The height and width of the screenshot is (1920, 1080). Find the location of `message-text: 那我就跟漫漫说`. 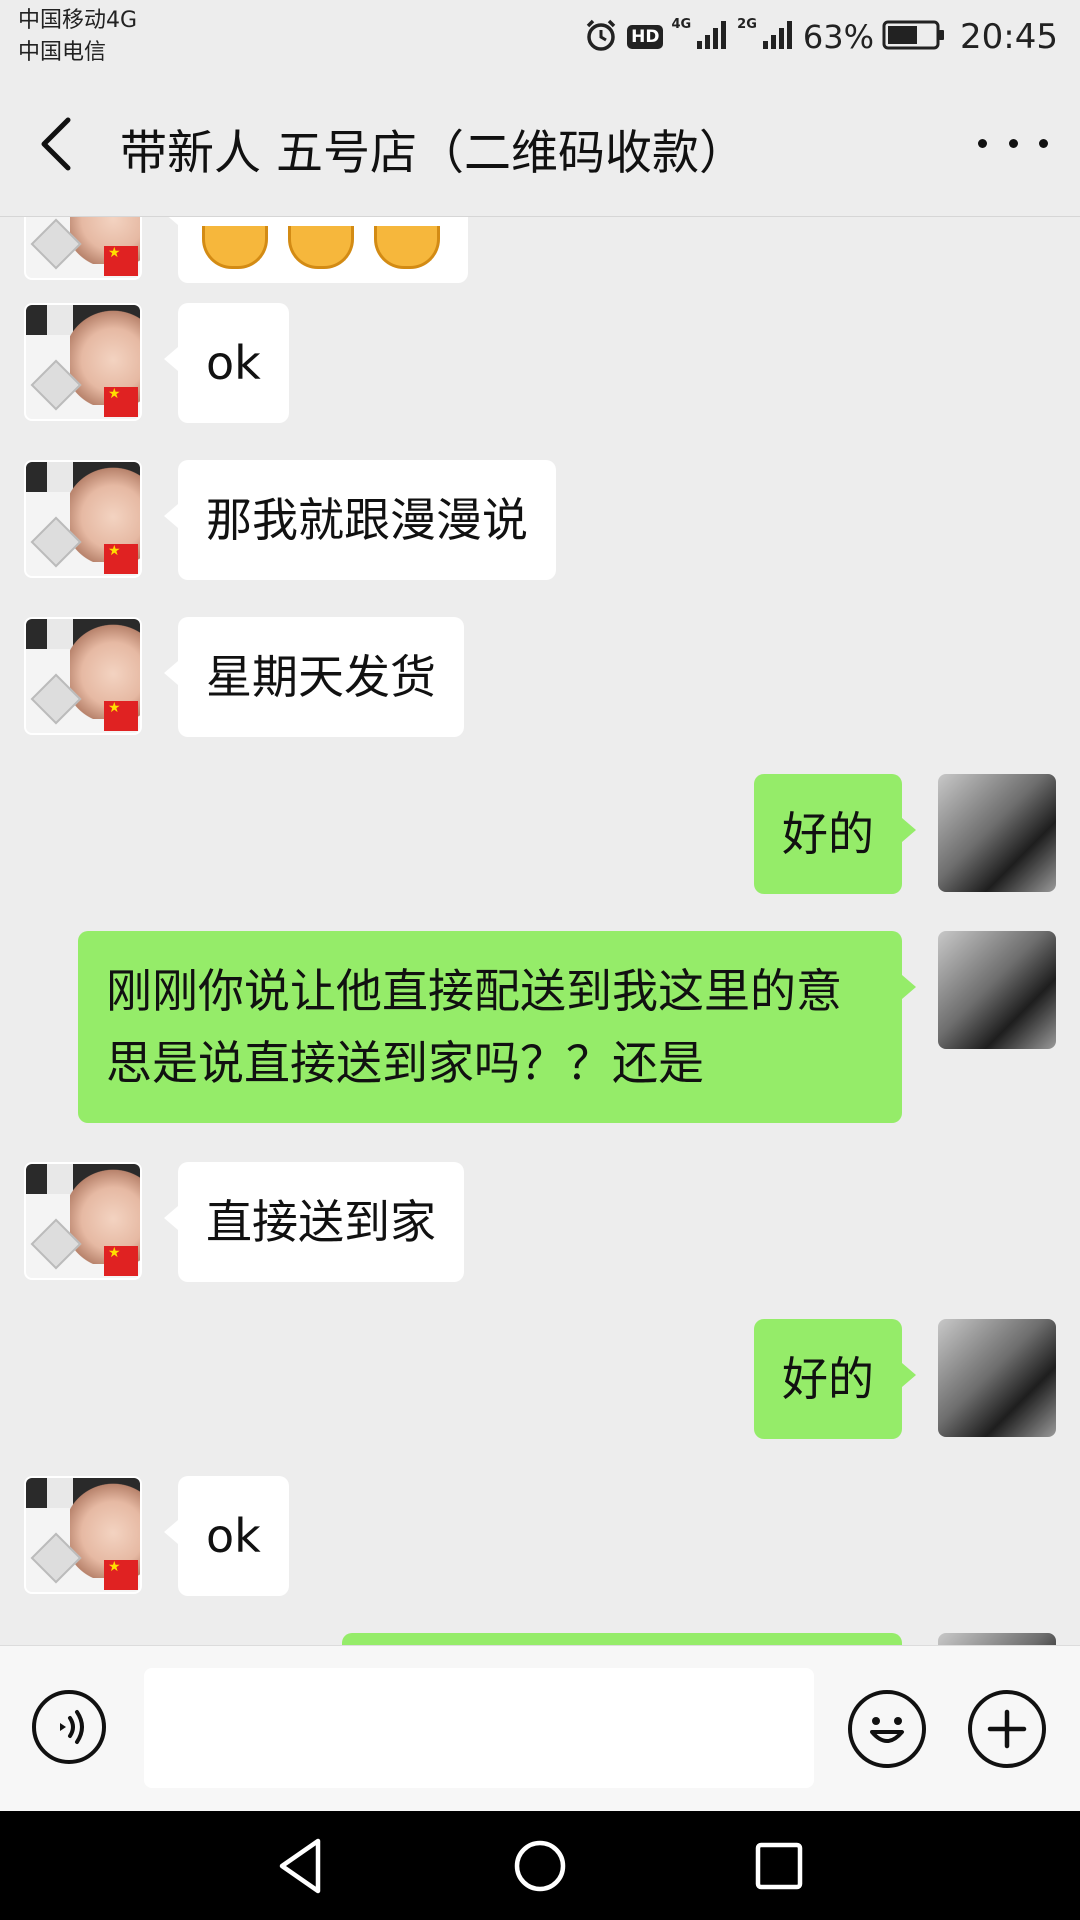

message-text: 那我就跟漫漫说 is located at coordinates (367, 520).